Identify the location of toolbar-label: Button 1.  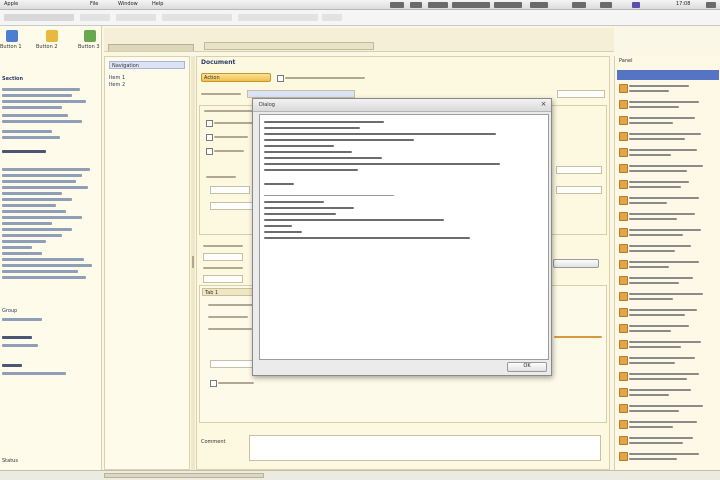
(15, 47).